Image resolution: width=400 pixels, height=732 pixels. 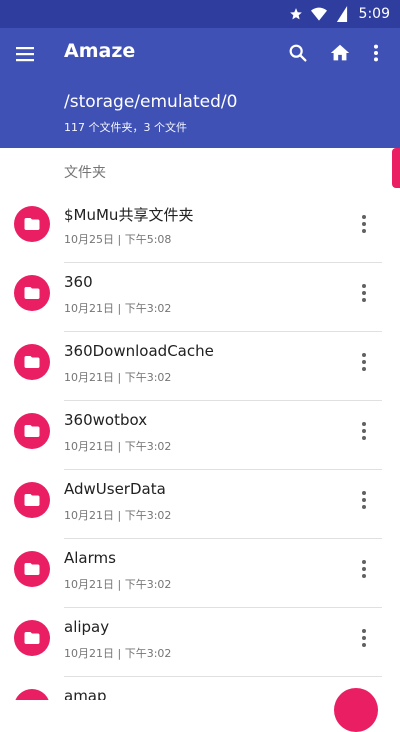 What do you see at coordinates (296, 14) in the screenshot?
I see `star-icon` at bounding box center [296, 14].